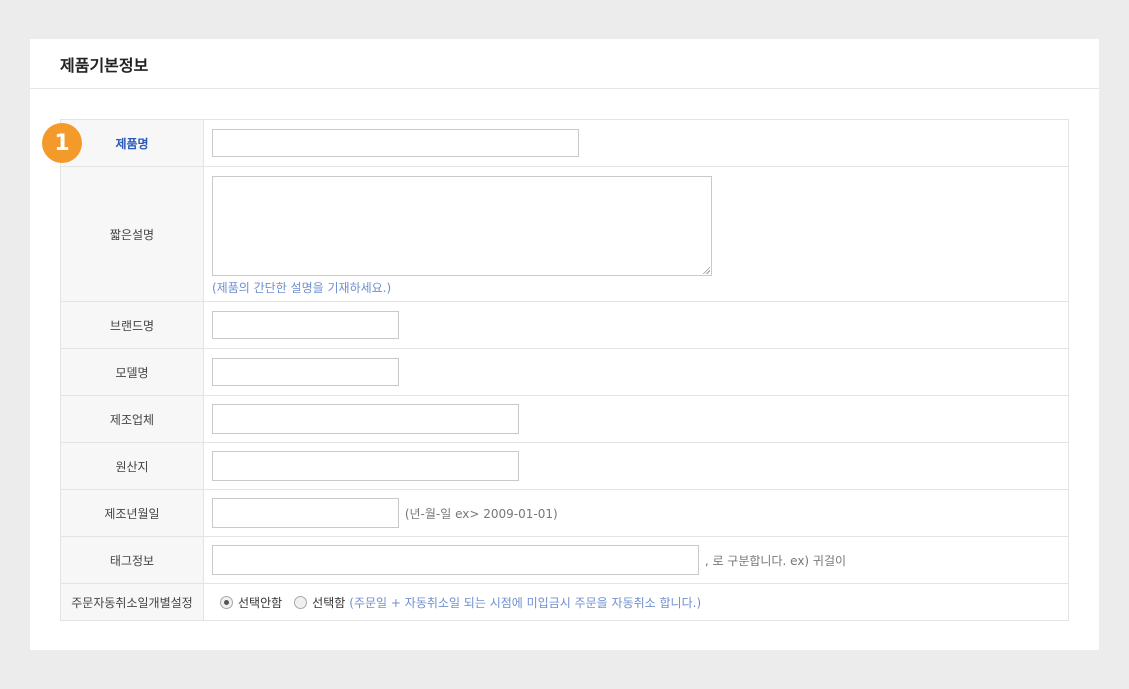 This screenshot has width=1129, height=689. I want to click on row-model: 모델명, so click(564, 372).